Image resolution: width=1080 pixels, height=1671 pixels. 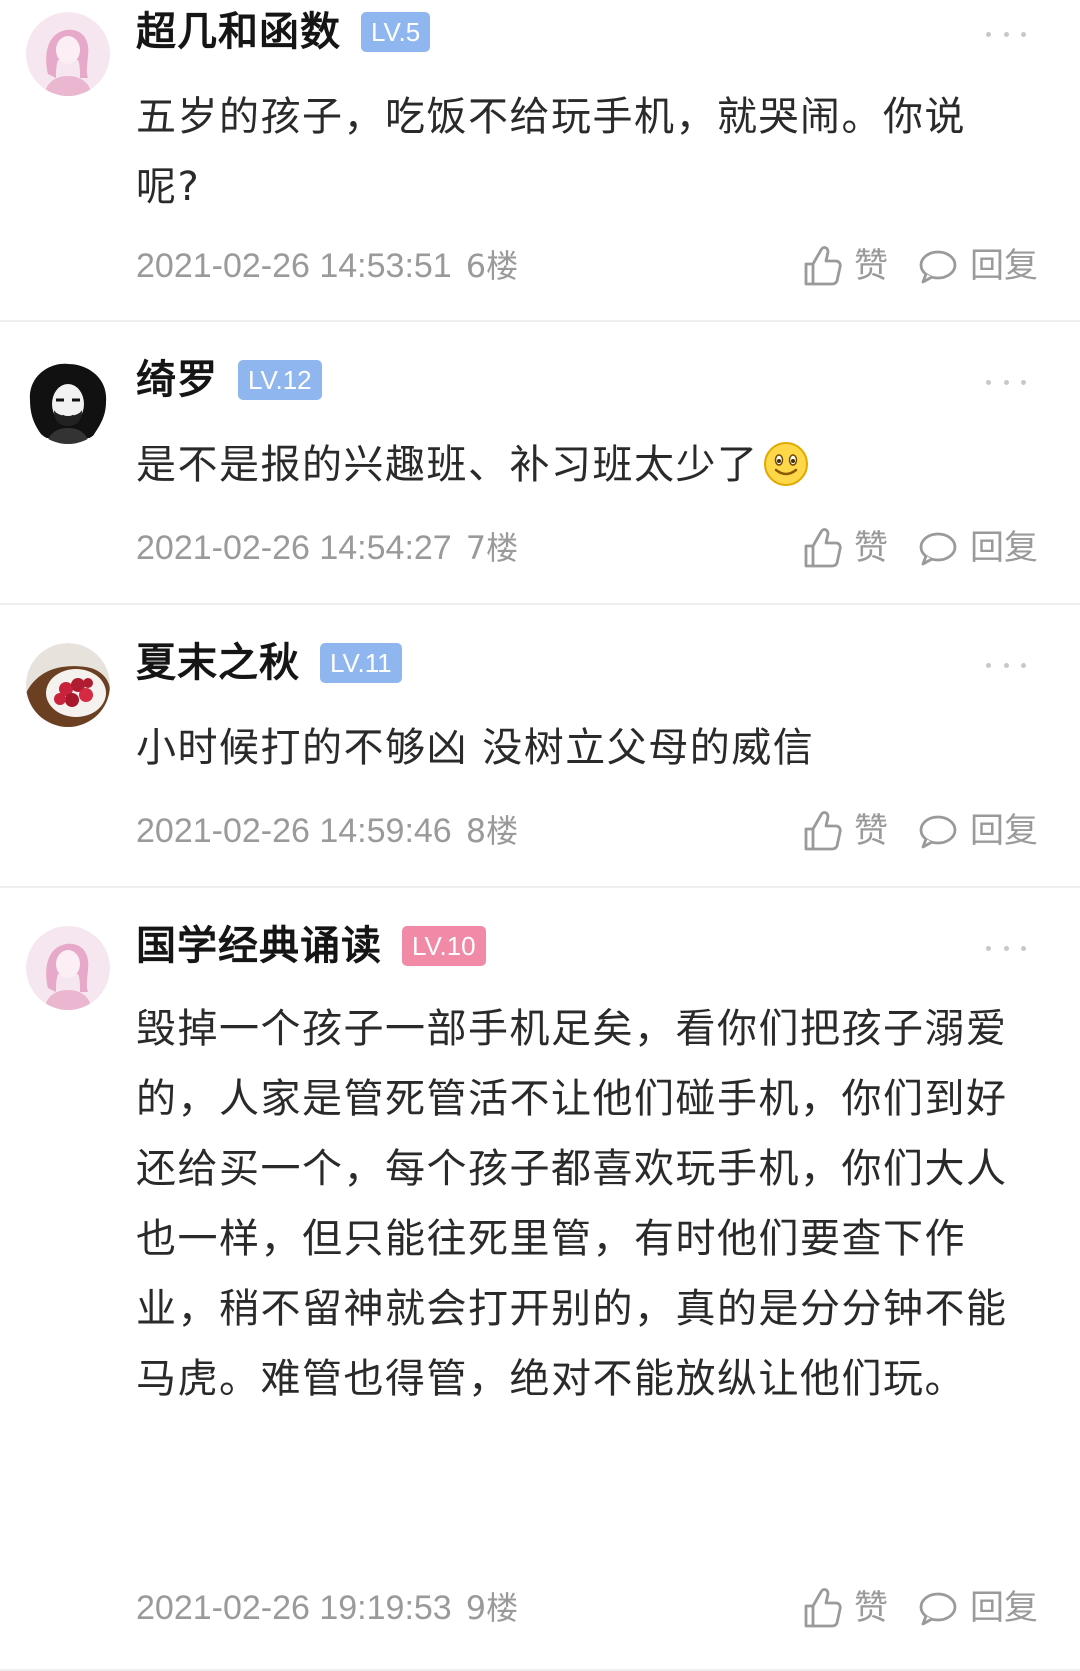 I want to click on comment-header: 夏末之秋 LV.11, so click(x=269, y=663).